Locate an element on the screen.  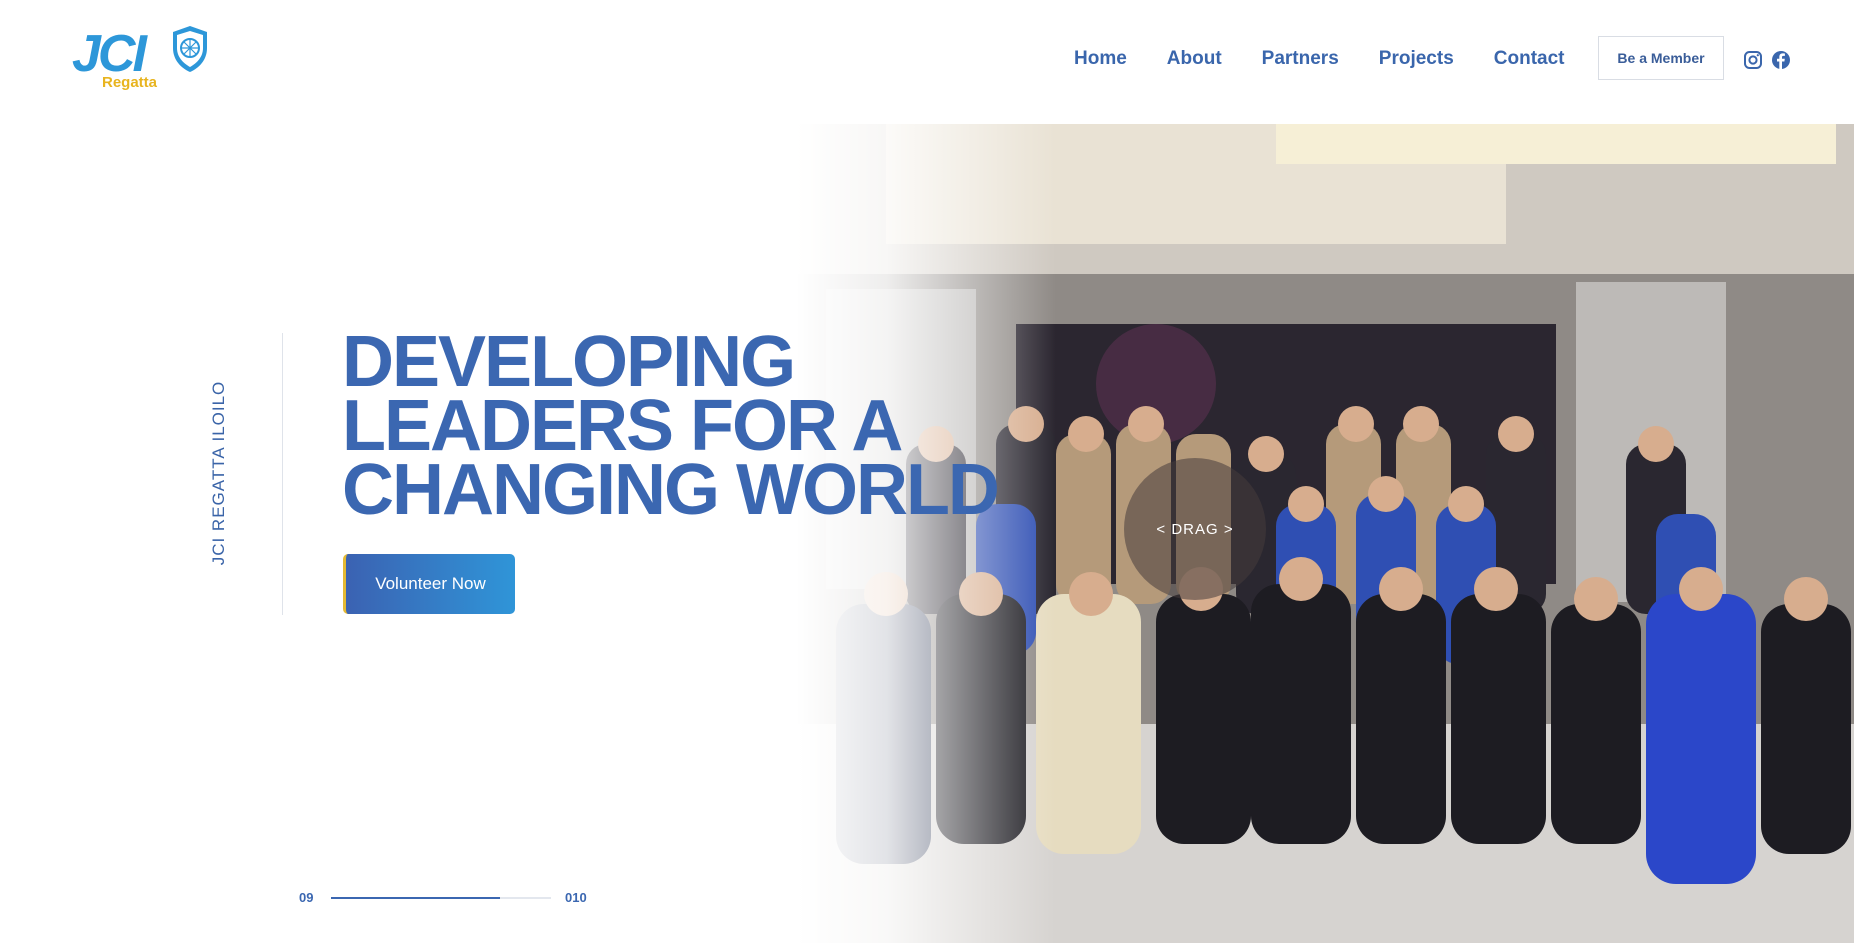
headline-line-3: CHANGING WORLD is located at coordinates (671, 490).